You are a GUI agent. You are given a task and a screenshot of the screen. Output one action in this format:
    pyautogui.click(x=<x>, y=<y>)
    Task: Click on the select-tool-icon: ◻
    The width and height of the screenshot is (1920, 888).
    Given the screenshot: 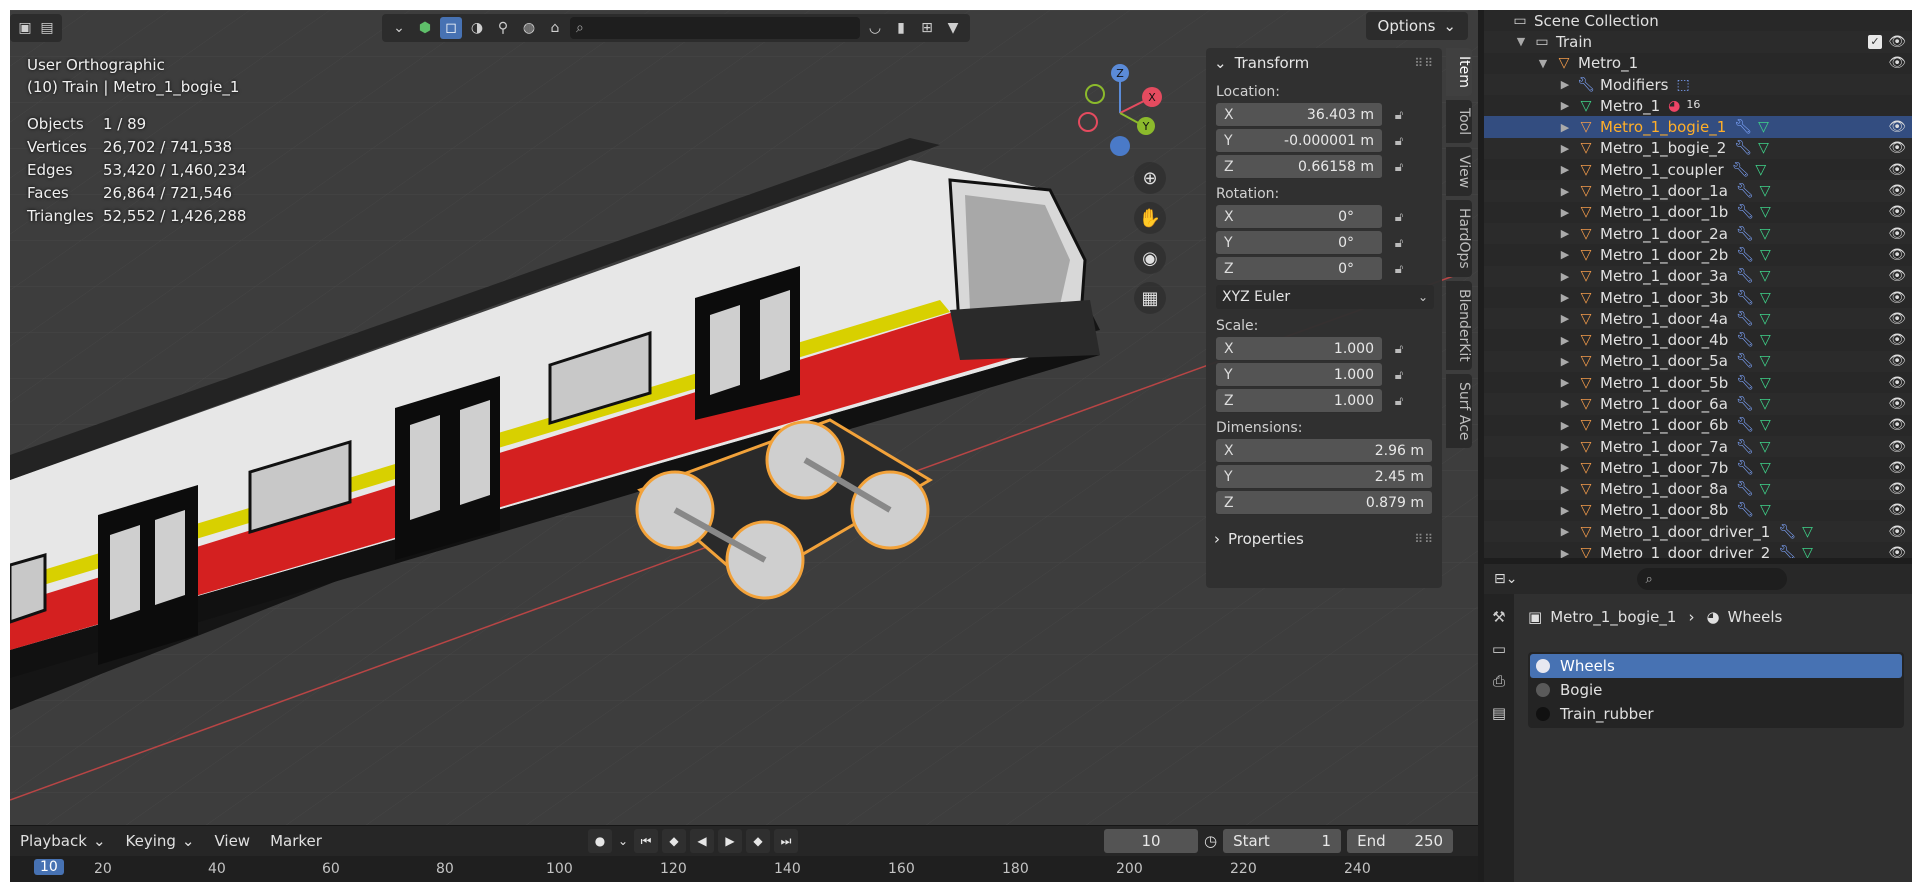 What is the action you would take?
    pyautogui.click(x=451, y=28)
    